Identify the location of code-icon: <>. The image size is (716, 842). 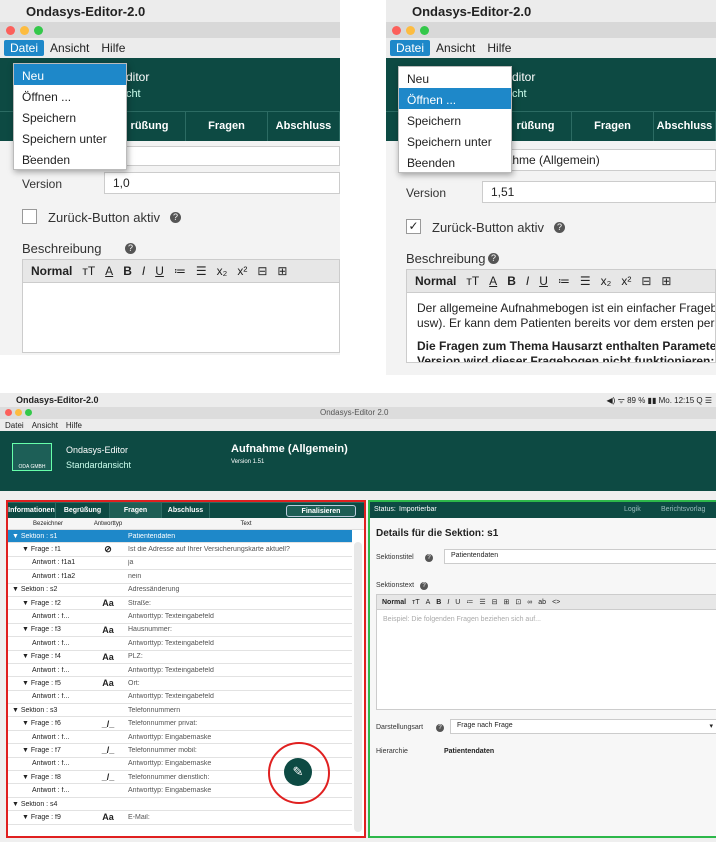
(556, 602).